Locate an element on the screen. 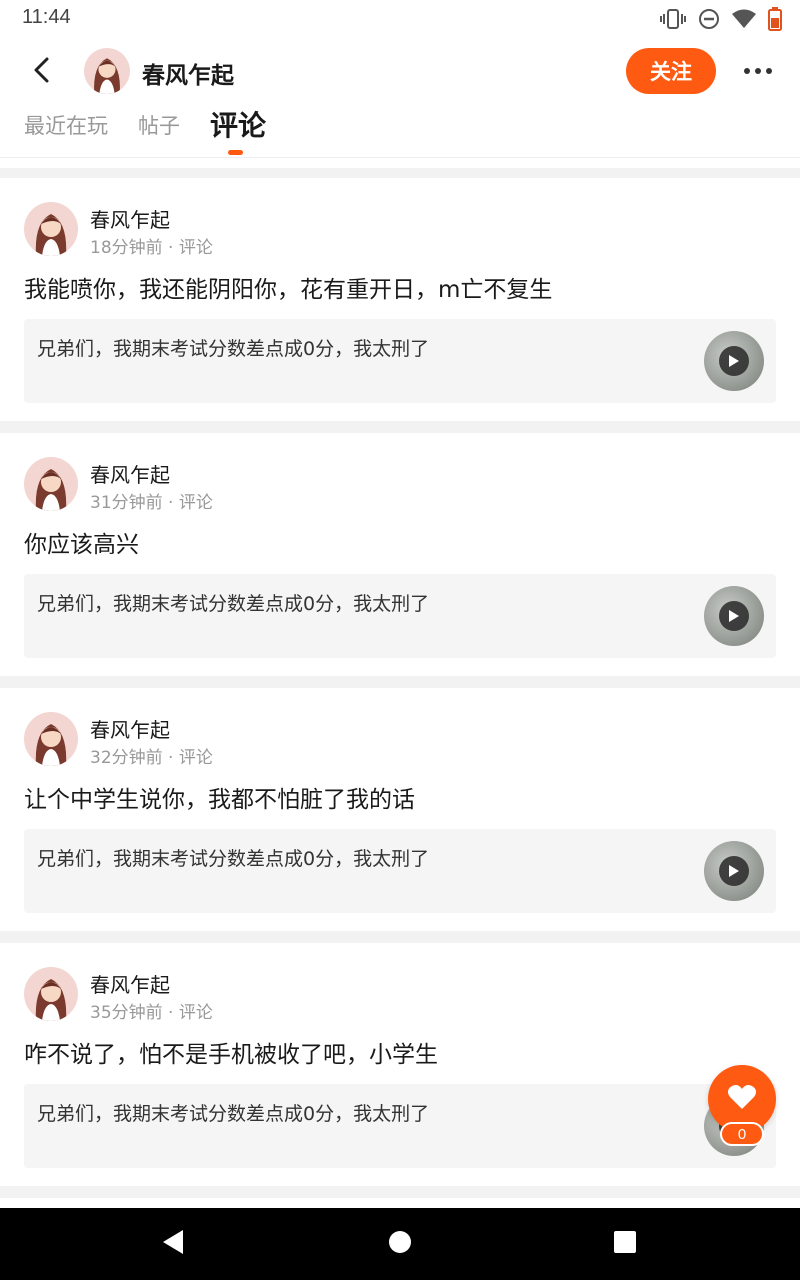 The height and width of the screenshot is (1280, 800). wifi-icon is located at coordinates (744, 19).